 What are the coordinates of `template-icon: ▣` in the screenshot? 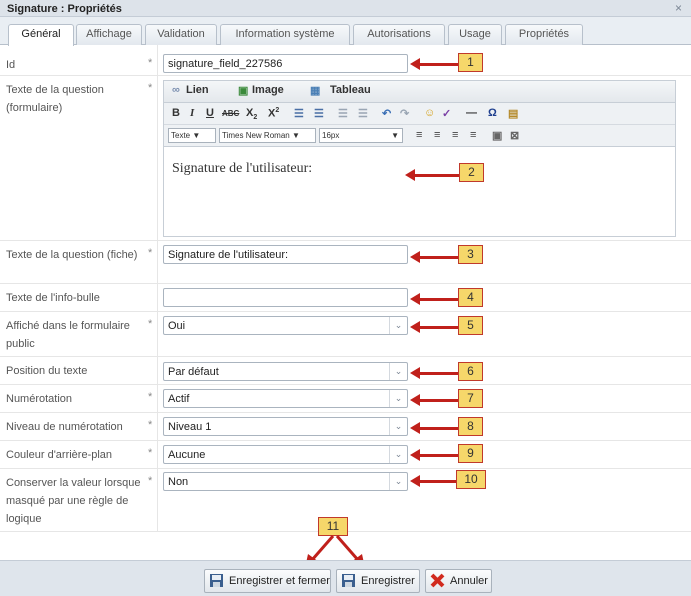 It's located at (497, 135).